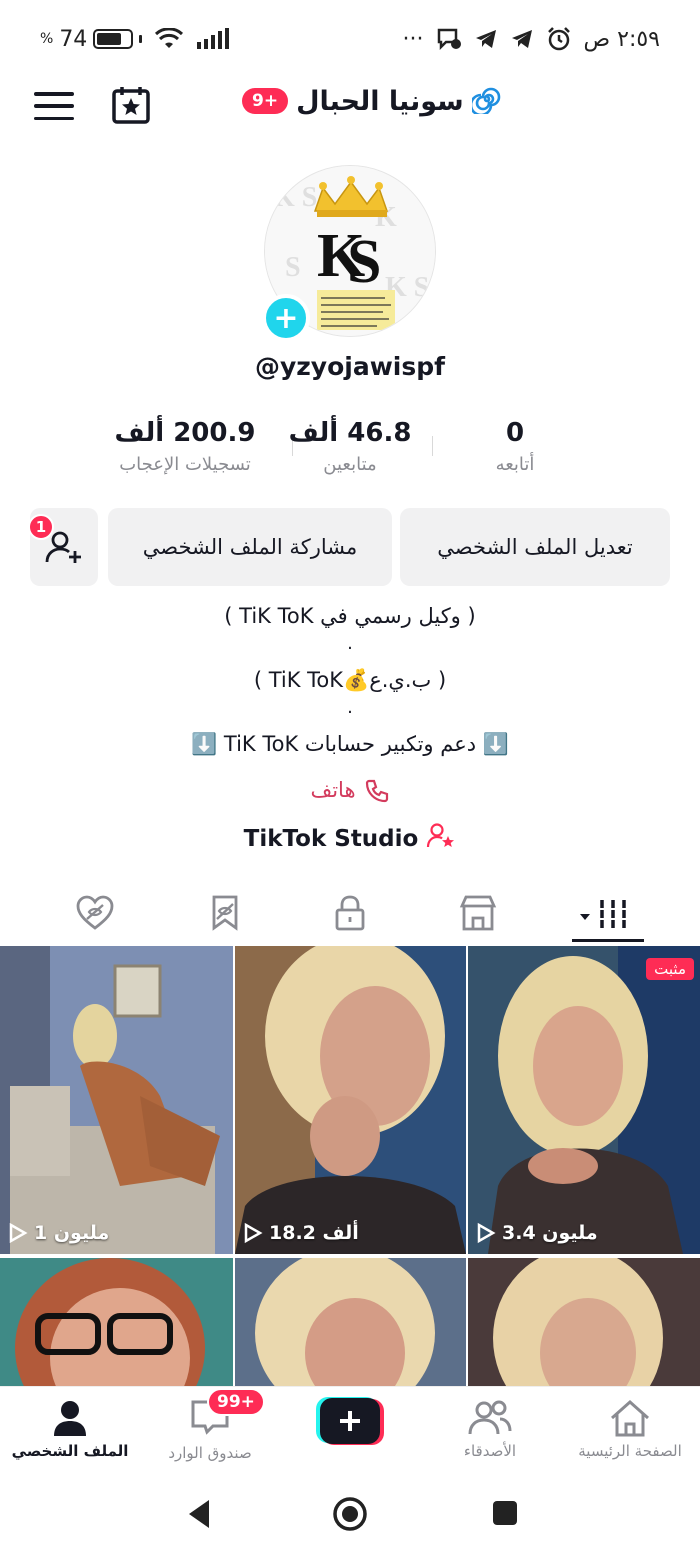 This screenshot has height=1557, width=700. I want to click on home-circle-icon, so click(350, 1514).